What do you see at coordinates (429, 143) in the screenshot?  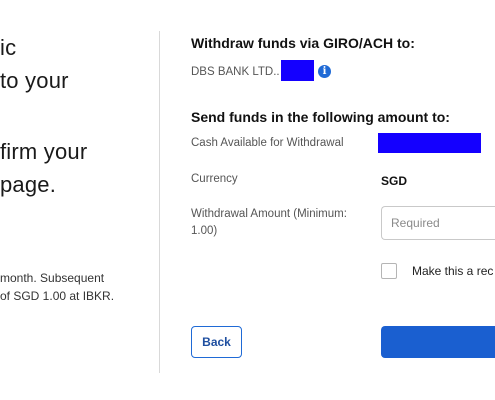 I see `cash-available-redaction` at bounding box center [429, 143].